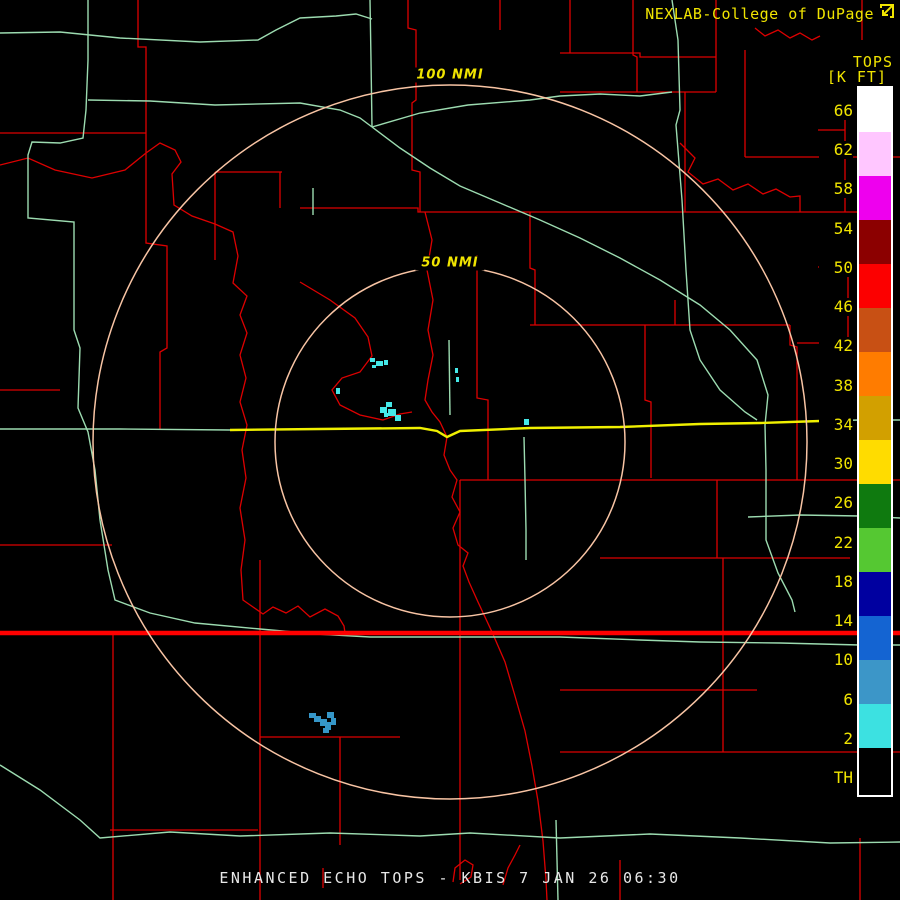  I want to click on scale-label-22: 22, so click(836, 543).